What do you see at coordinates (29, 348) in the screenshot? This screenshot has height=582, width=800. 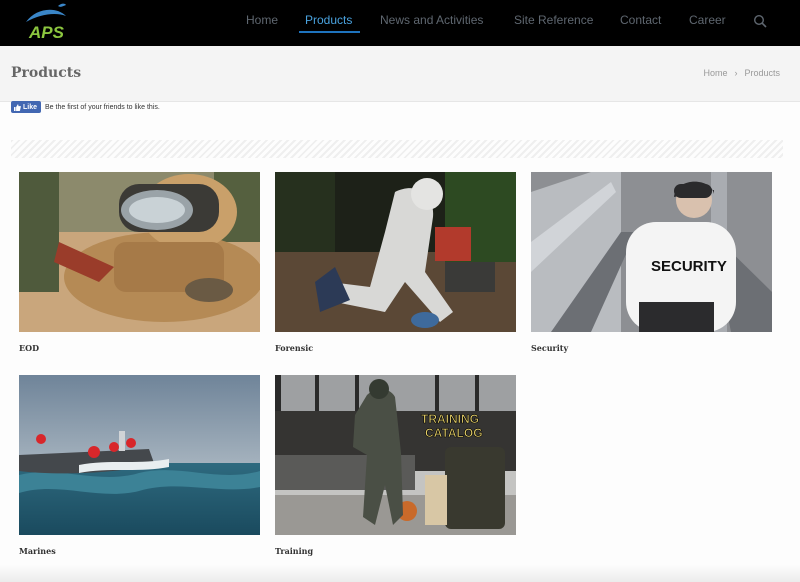 I see `product-label: EOD` at bounding box center [29, 348].